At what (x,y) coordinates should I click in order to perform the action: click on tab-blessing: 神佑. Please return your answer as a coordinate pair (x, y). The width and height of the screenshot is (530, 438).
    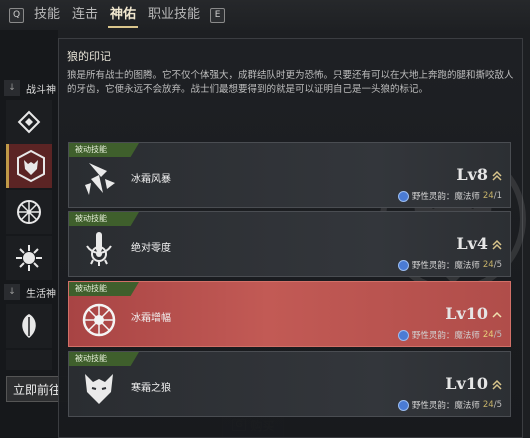
    Looking at the image, I should click on (123, 16).